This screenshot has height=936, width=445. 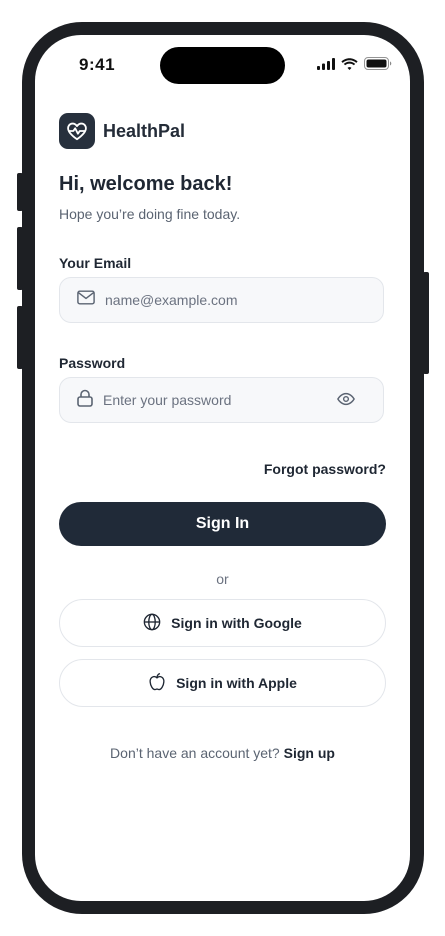 I want to click on heart-pulse-icon, so click(x=77, y=131).